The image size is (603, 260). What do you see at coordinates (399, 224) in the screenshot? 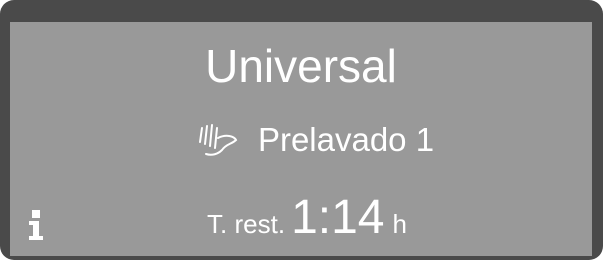
I see `remaining-time-unit: h` at bounding box center [399, 224].